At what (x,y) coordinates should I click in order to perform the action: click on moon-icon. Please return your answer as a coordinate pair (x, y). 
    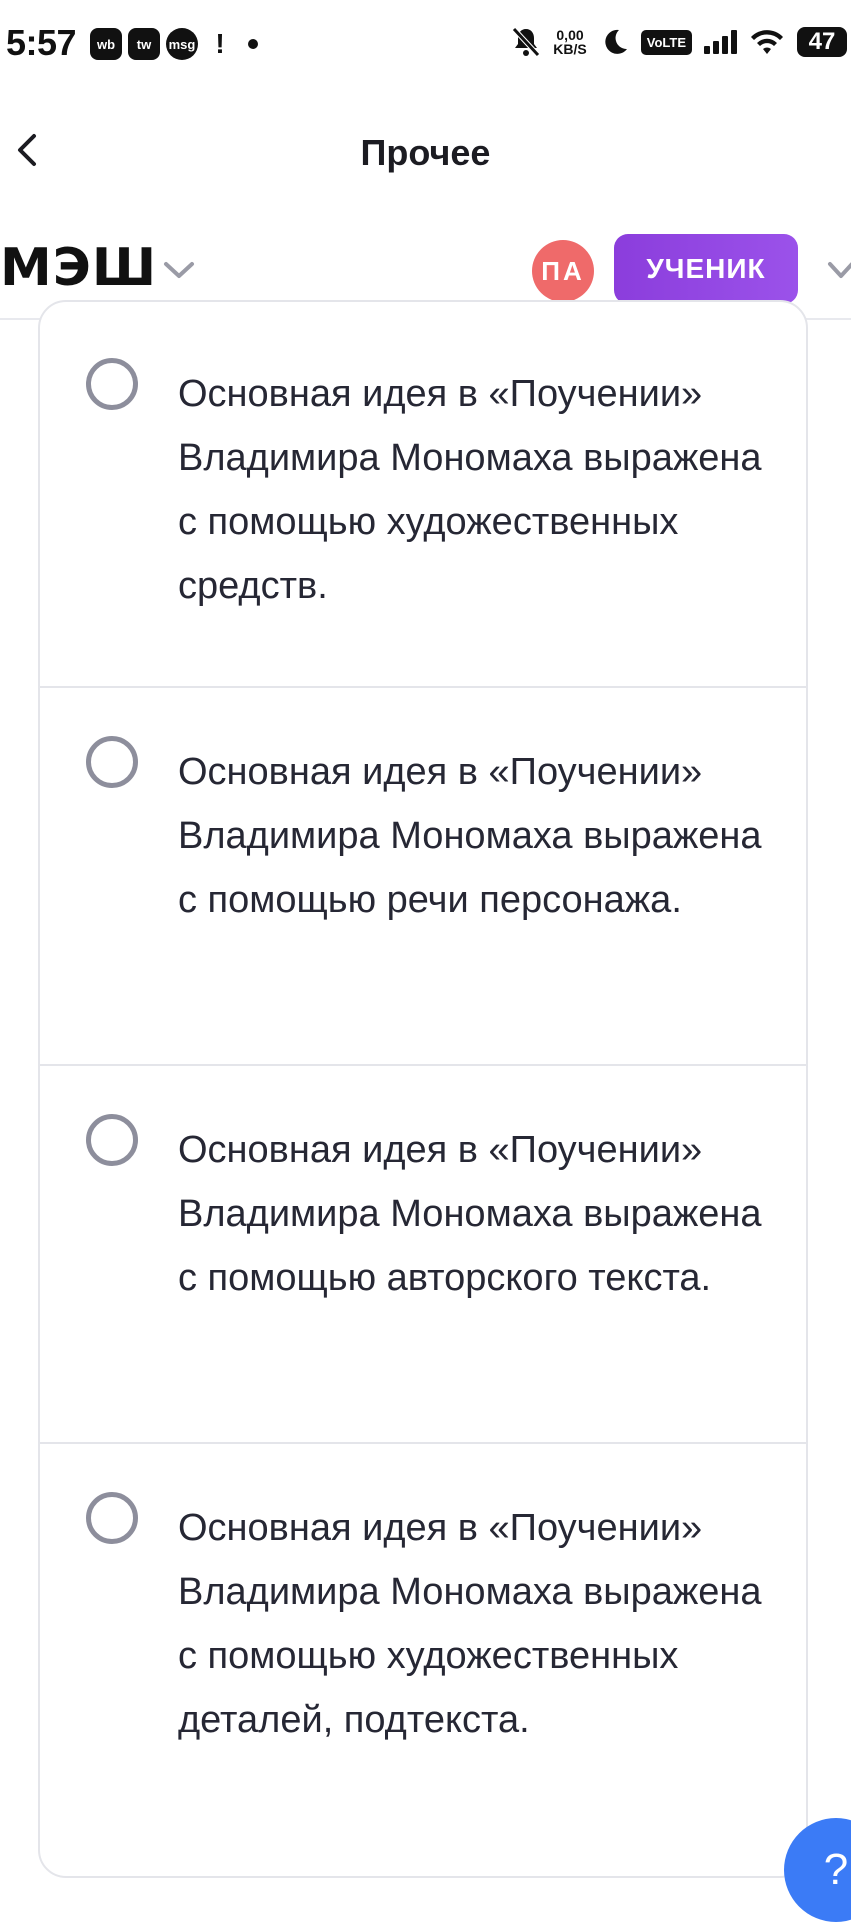
    Looking at the image, I should click on (616, 41).